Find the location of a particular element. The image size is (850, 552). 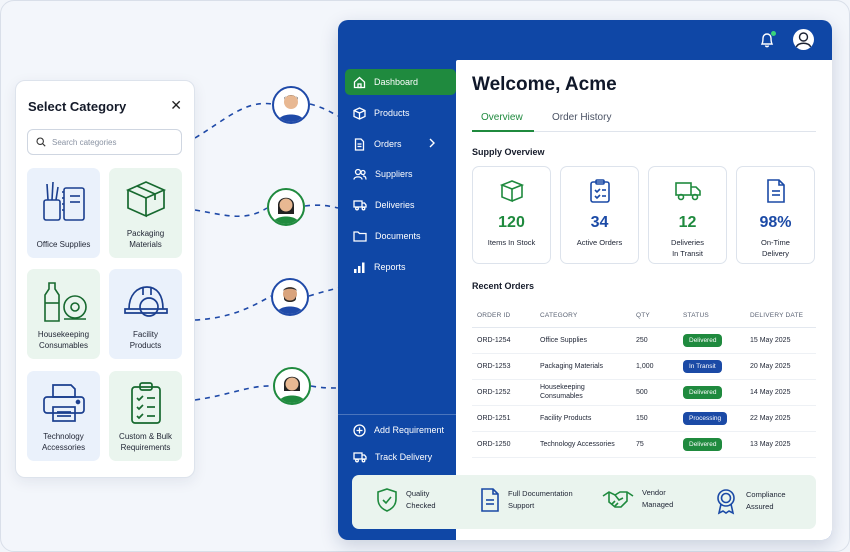

sidebar-item-deliveries: Deliveries is located at coordinates (400, 205).